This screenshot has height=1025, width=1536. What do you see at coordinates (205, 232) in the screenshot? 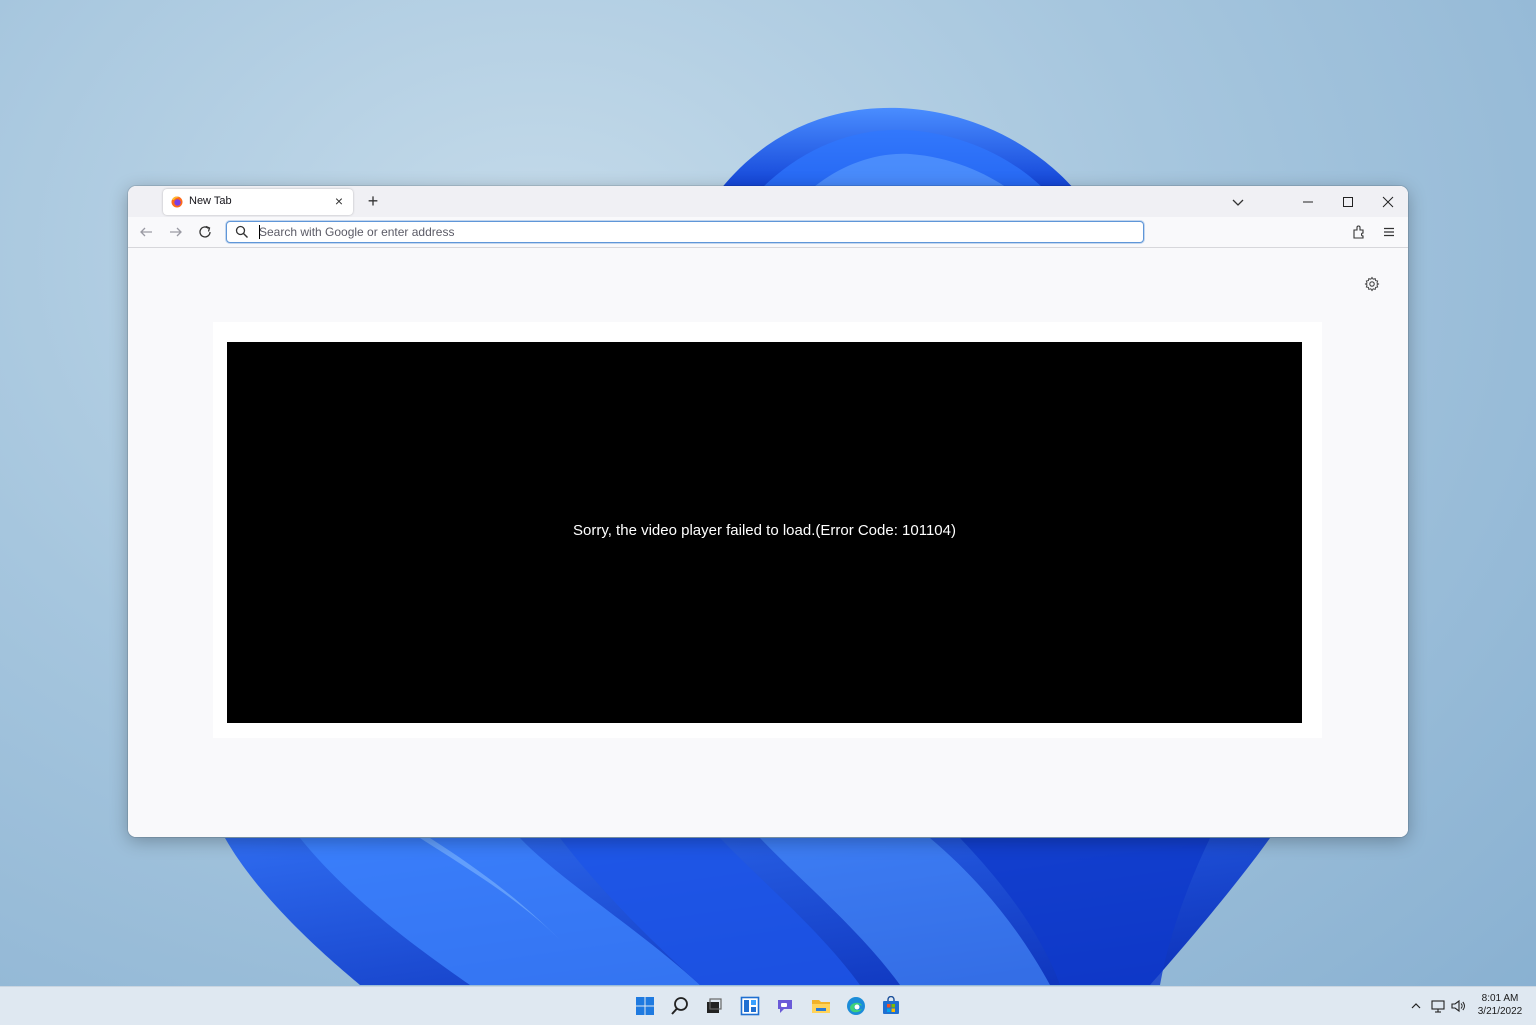
I see `reload-icon` at bounding box center [205, 232].